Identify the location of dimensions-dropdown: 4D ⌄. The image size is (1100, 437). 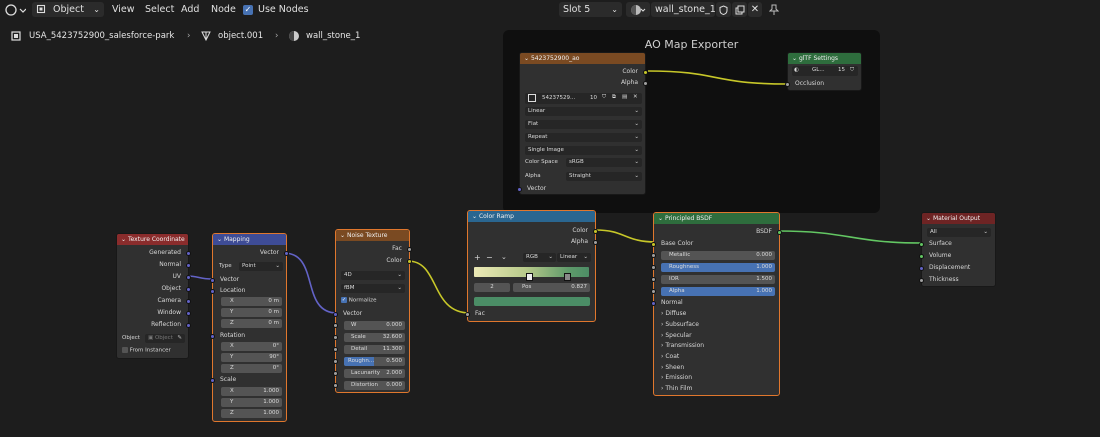
(373, 275).